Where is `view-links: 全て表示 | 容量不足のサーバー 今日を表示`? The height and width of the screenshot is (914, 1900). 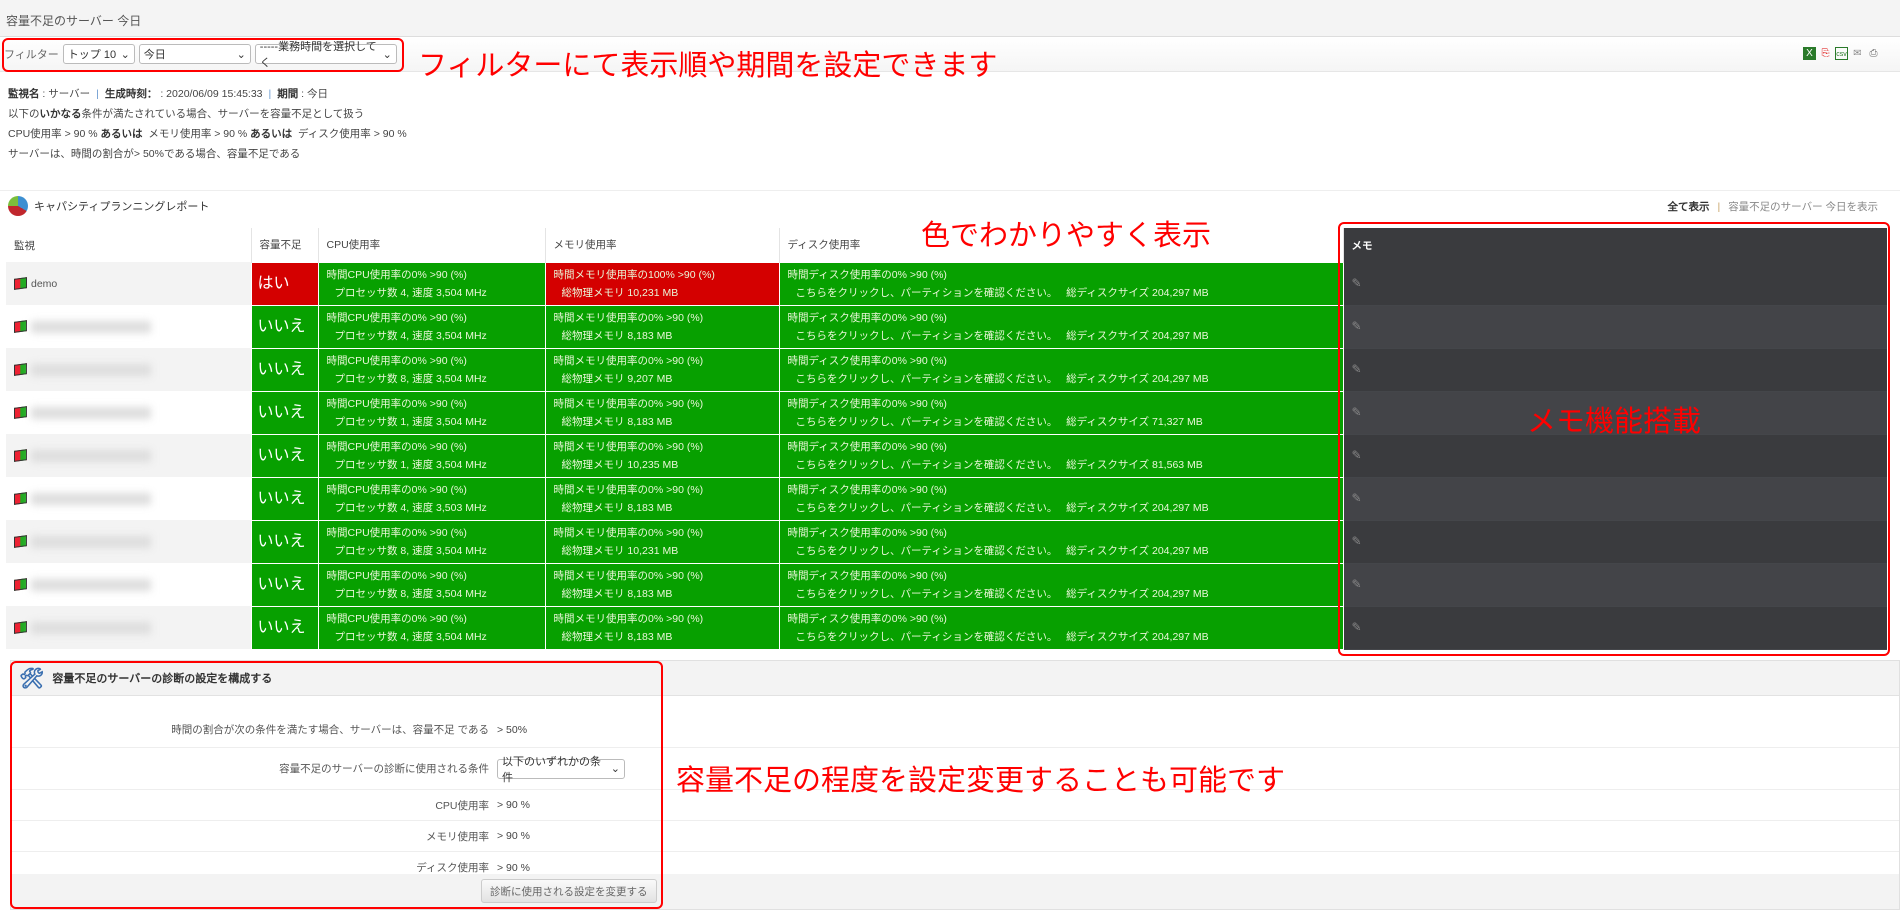
view-links: 全て表示 | 容量不足のサーバー 今日を表示 is located at coordinates (1772, 207).